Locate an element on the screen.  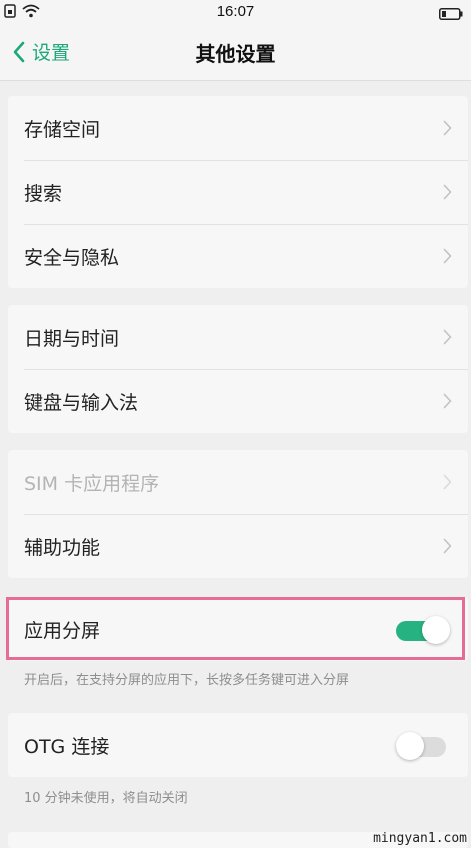
settings-item-otg: OTG 连接 is located at coordinates (238, 745).